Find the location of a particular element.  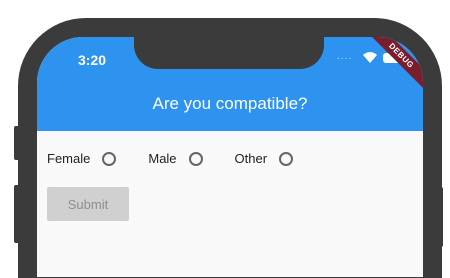

page-title: Are you compatible? is located at coordinates (230, 103).